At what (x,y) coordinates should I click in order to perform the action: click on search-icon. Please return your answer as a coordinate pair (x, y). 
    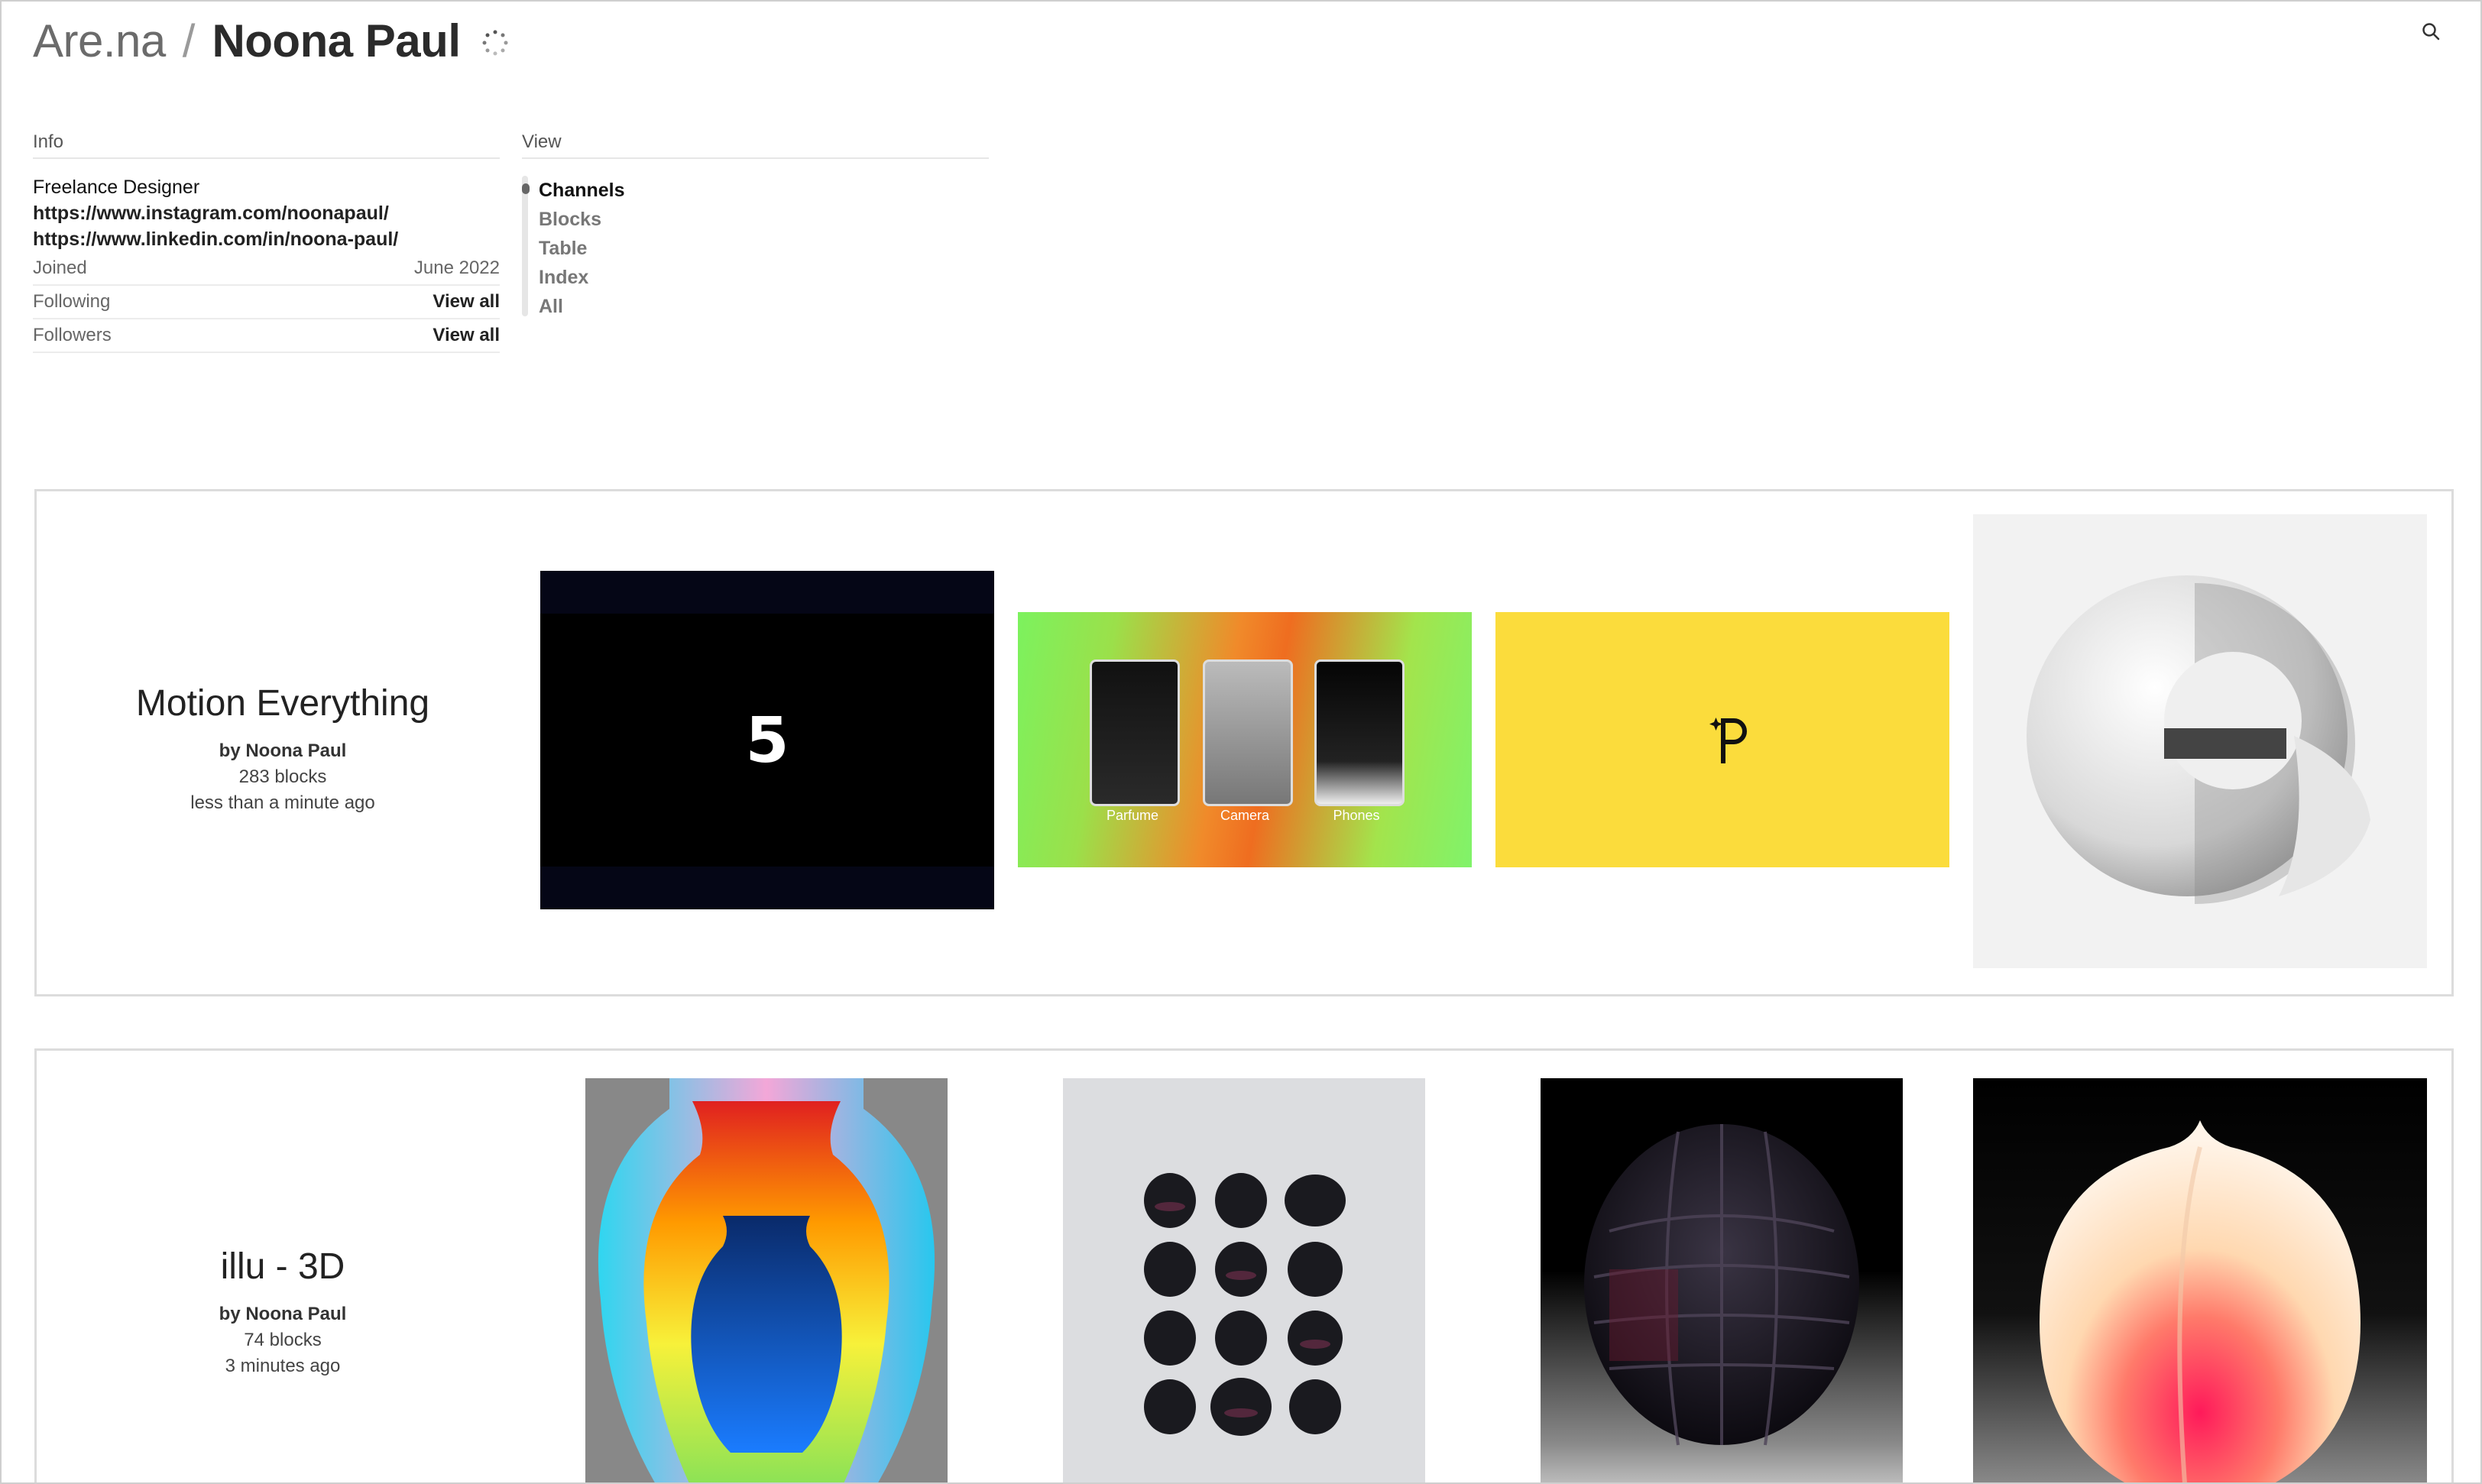
    Looking at the image, I should click on (2431, 31).